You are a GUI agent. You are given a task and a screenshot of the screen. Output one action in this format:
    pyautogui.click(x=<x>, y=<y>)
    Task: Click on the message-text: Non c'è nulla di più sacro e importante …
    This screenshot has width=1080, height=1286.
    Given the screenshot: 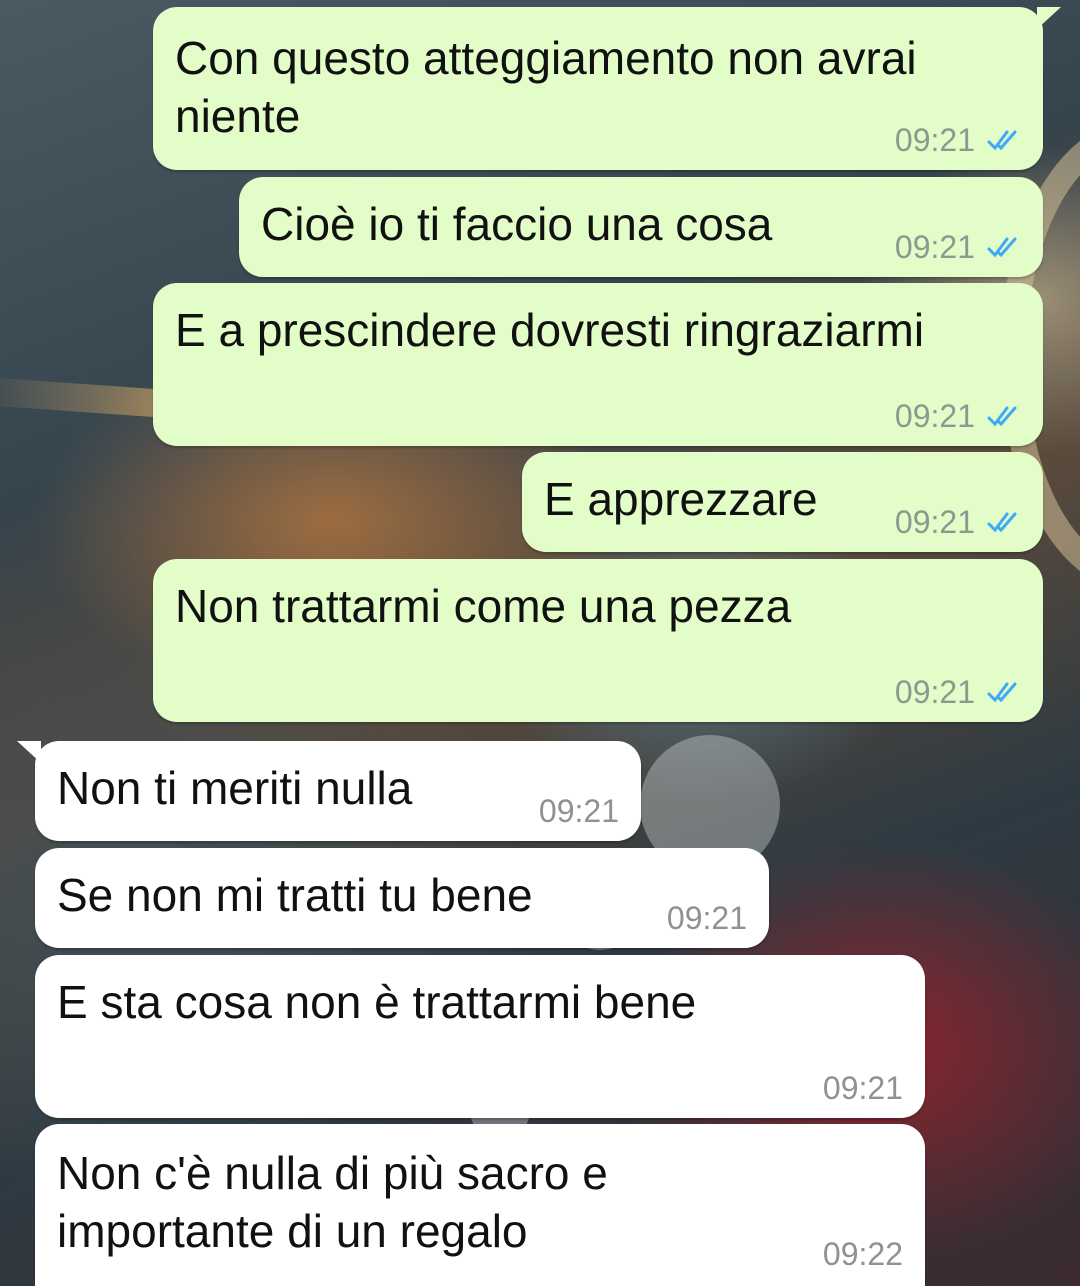 What is the action you would take?
    pyautogui.click(x=332, y=1202)
    